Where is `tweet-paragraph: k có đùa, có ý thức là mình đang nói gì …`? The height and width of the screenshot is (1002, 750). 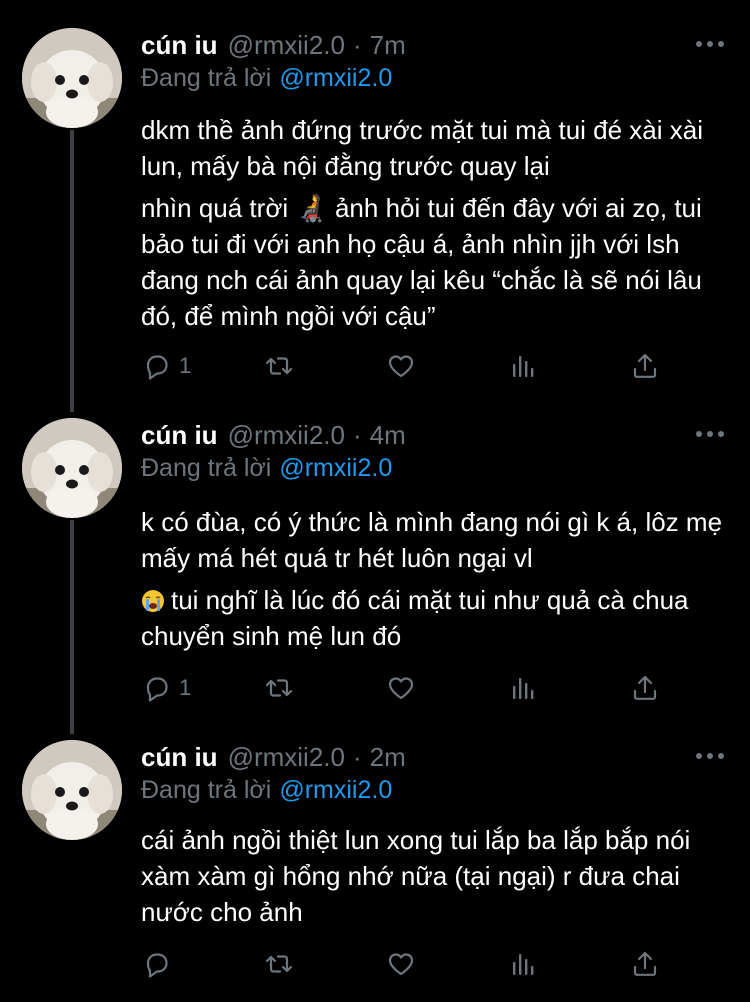 tweet-paragraph: k có đùa, có ý thức là mình đang nói gì … is located at coordinates (432, 540).